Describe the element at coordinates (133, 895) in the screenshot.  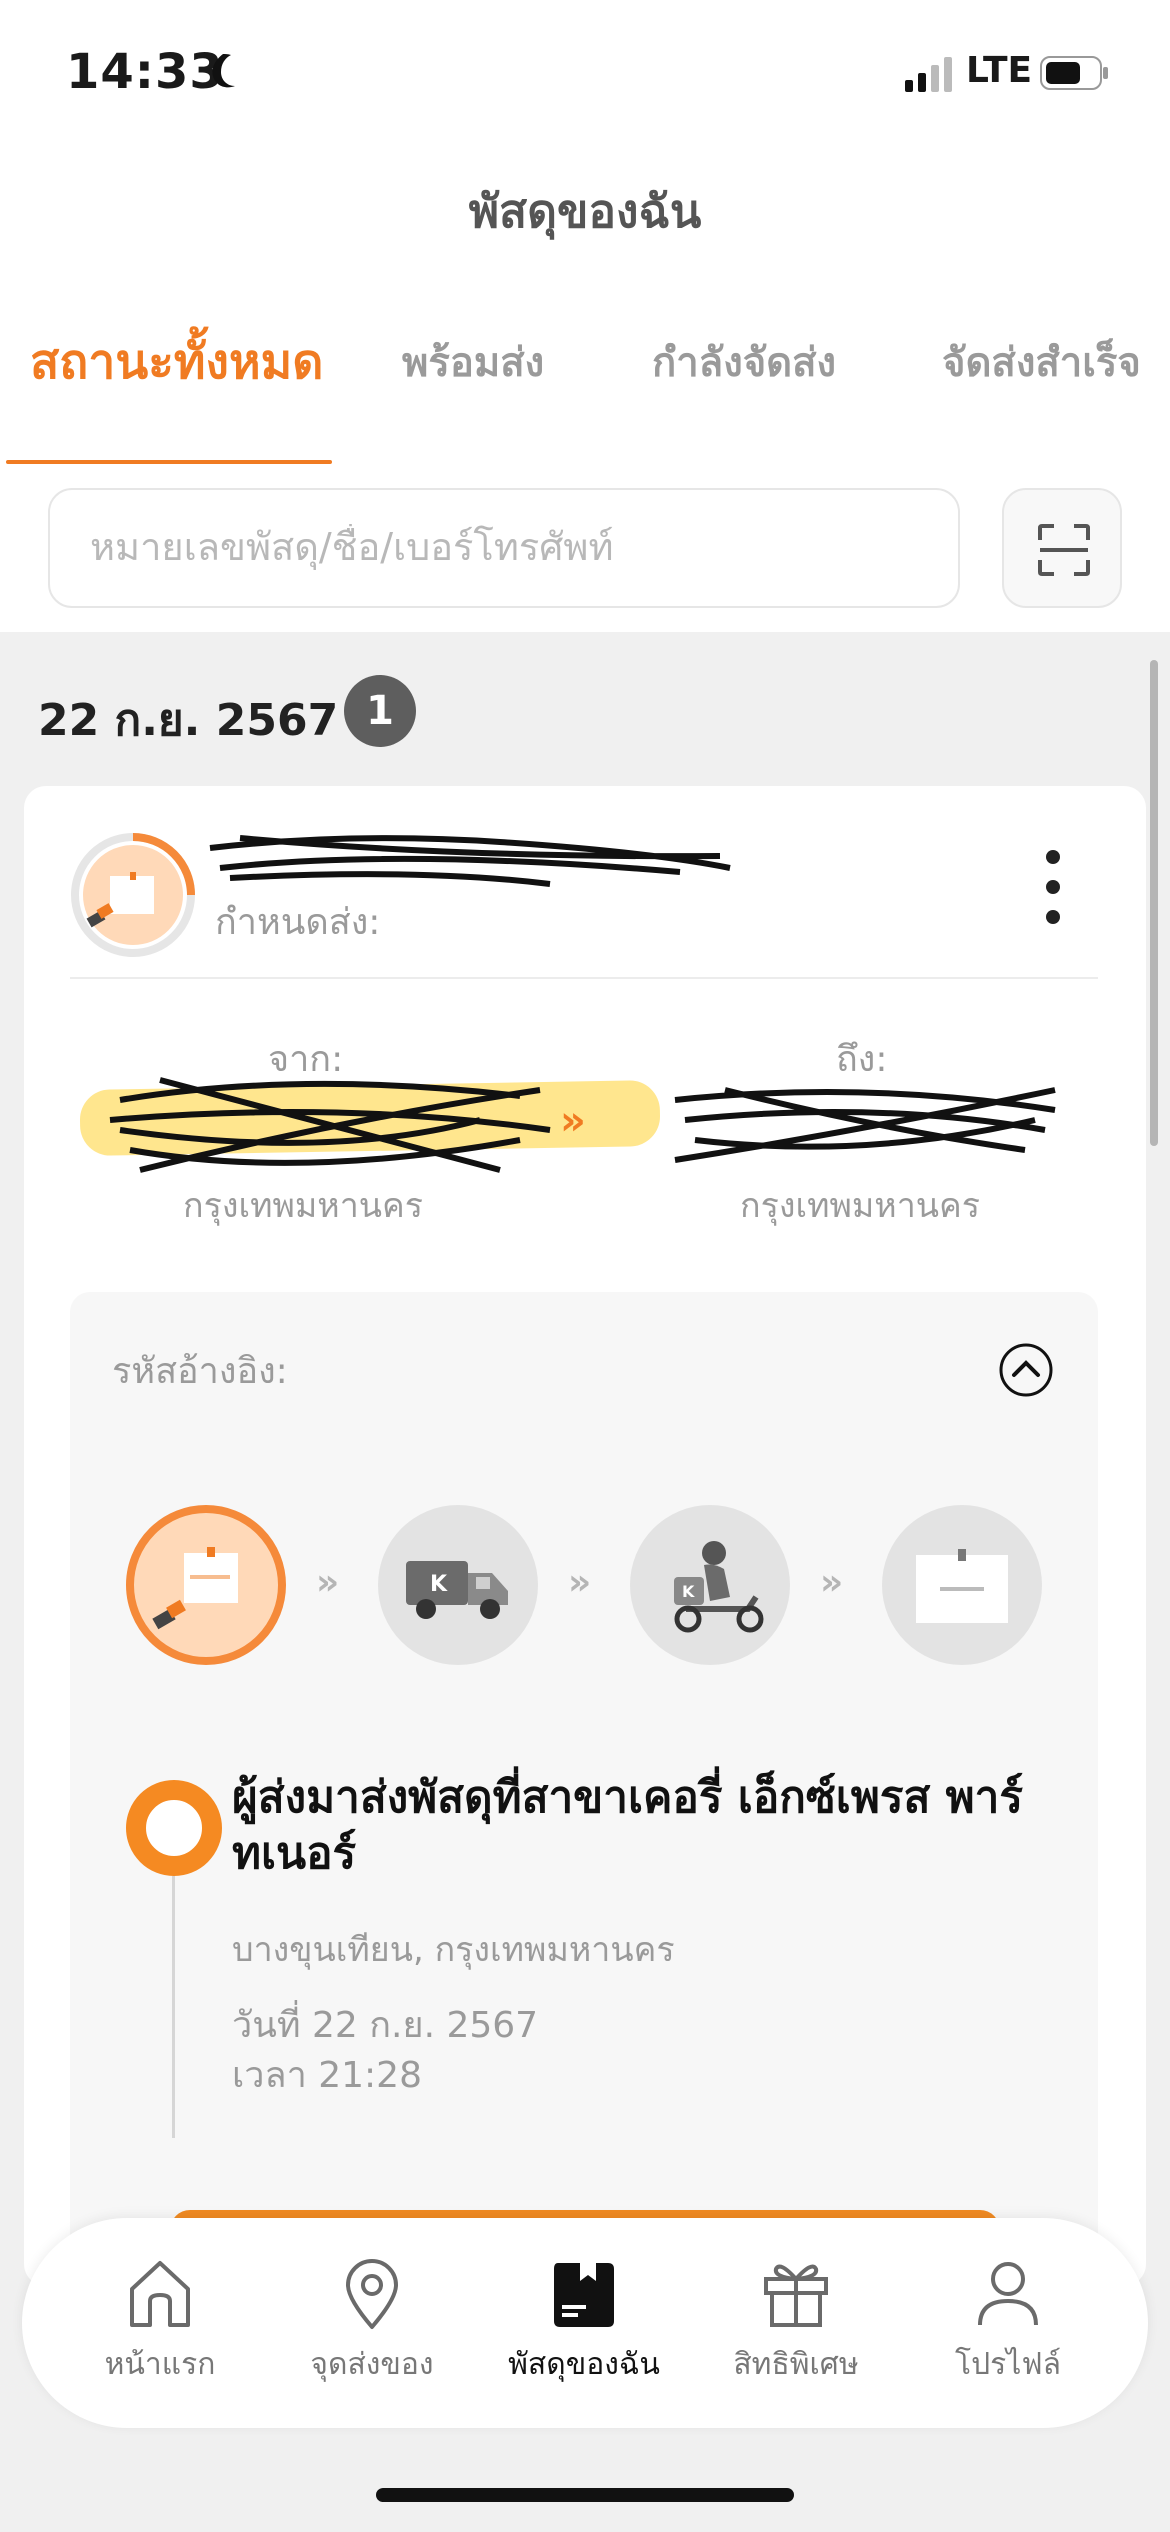
I see `parcel-status-avatar-icon` at that location.